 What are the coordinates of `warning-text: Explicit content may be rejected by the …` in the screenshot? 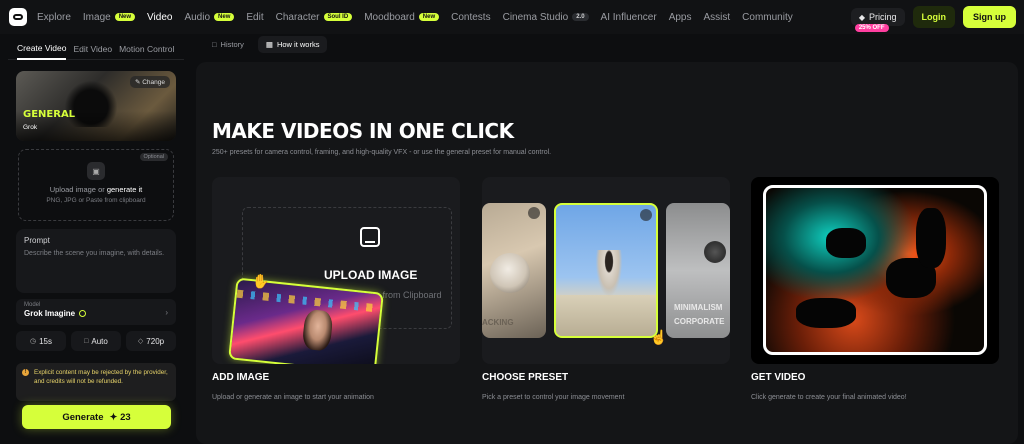 It's located at (101, 377).